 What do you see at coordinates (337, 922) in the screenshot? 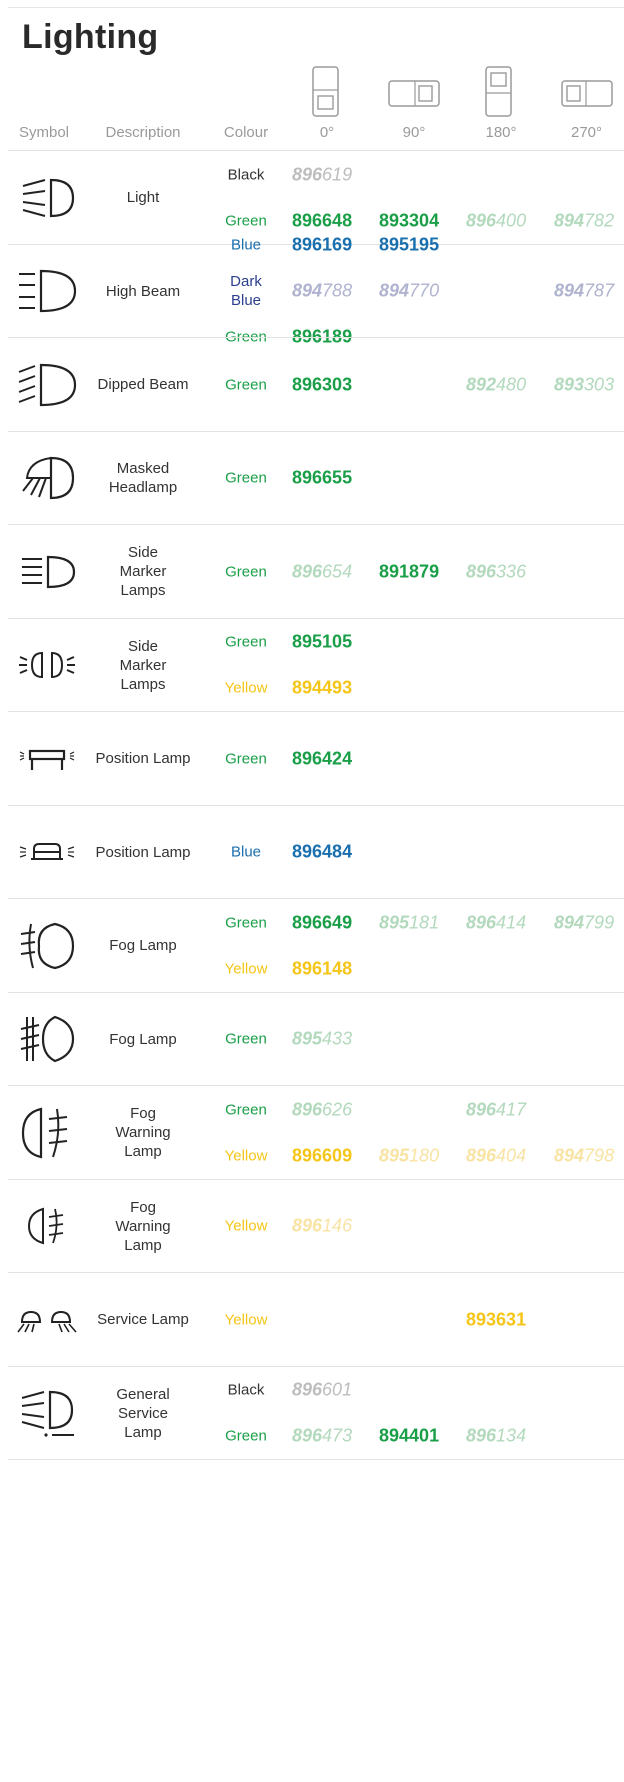
I see `part-number-suffix: 649` at bounding box center [337, 922].